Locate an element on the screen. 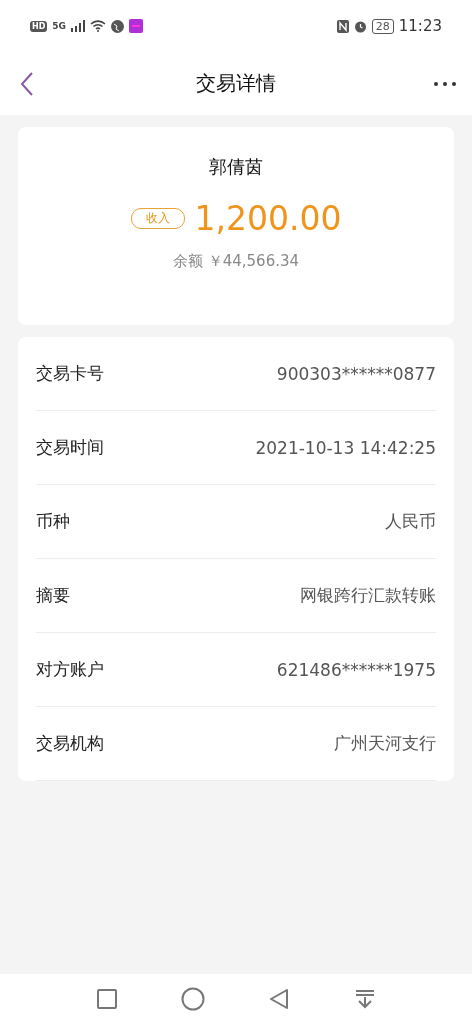  circle-icon is located at coordinates (193, 999).